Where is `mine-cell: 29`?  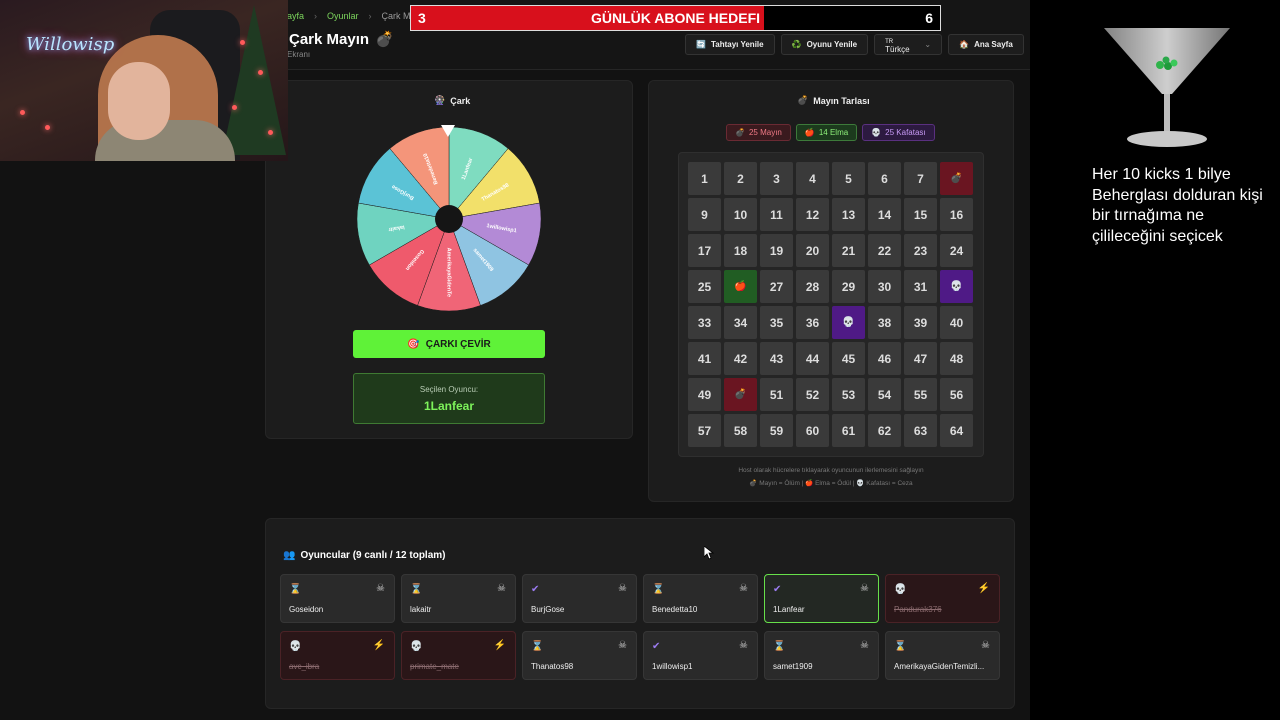
mine-cell: 29 is located at coordinates (848, 286).